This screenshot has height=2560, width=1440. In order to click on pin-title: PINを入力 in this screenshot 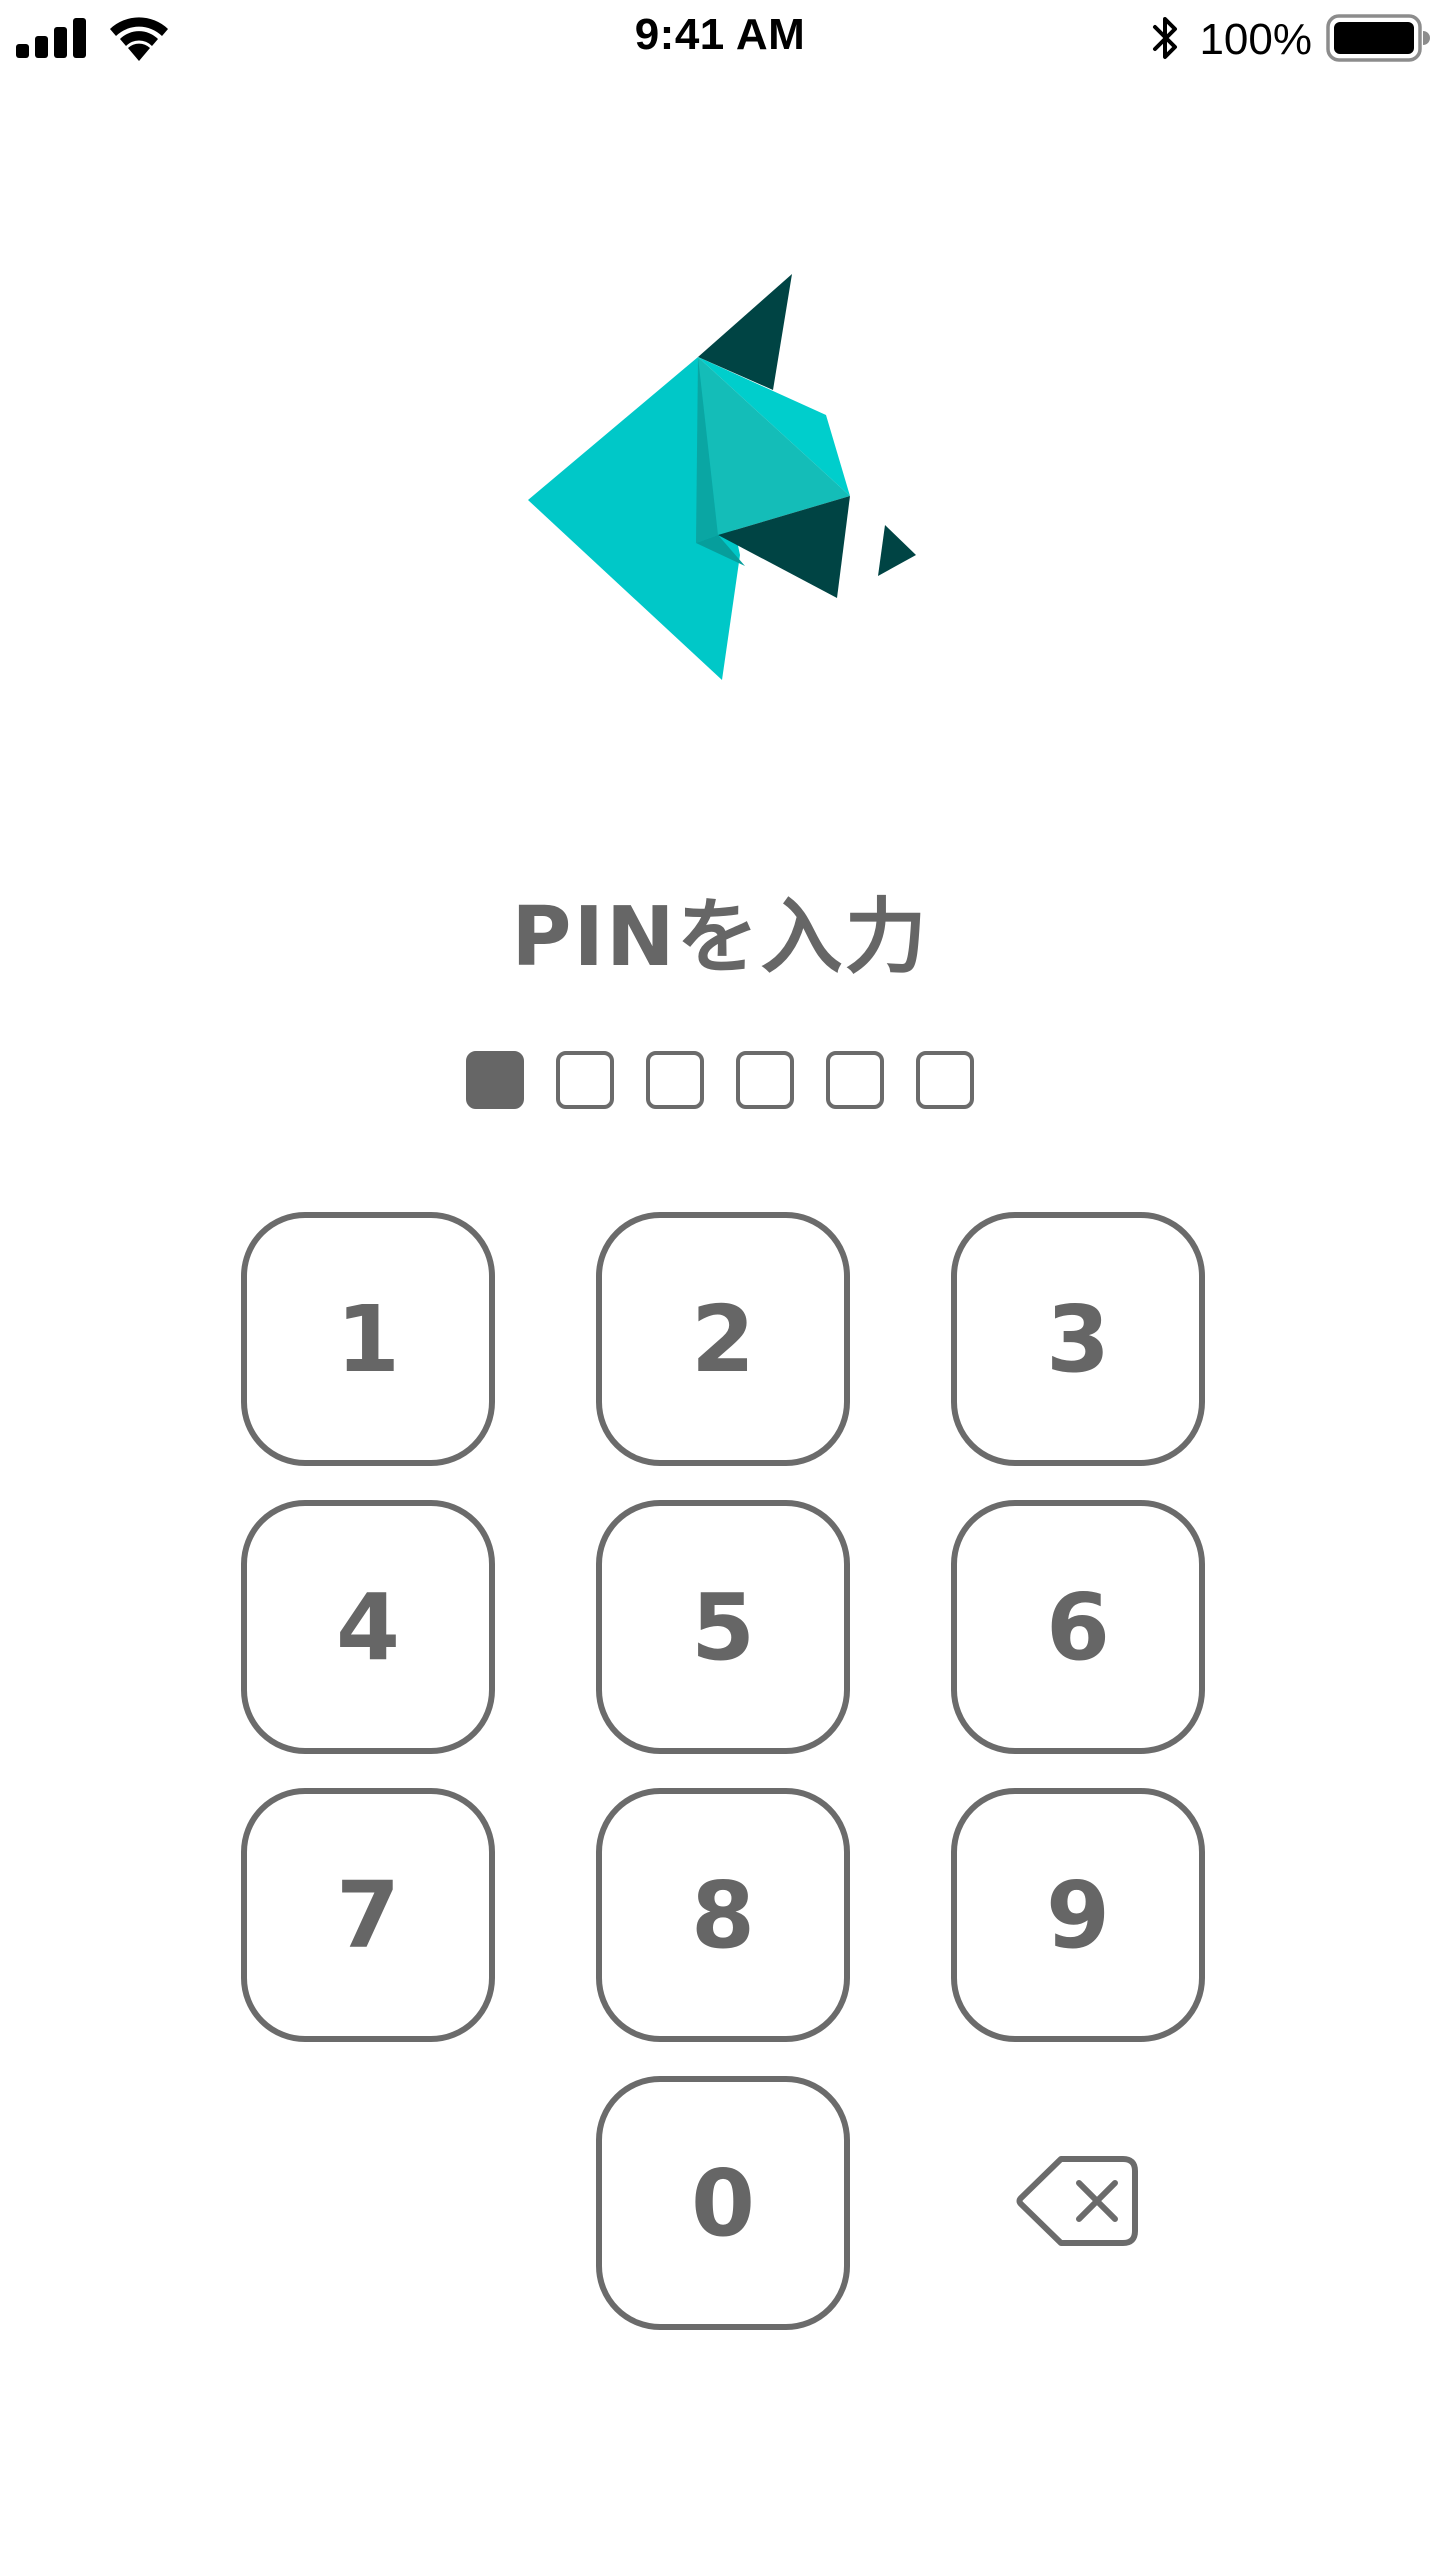, I will do `click(720, 937)`.